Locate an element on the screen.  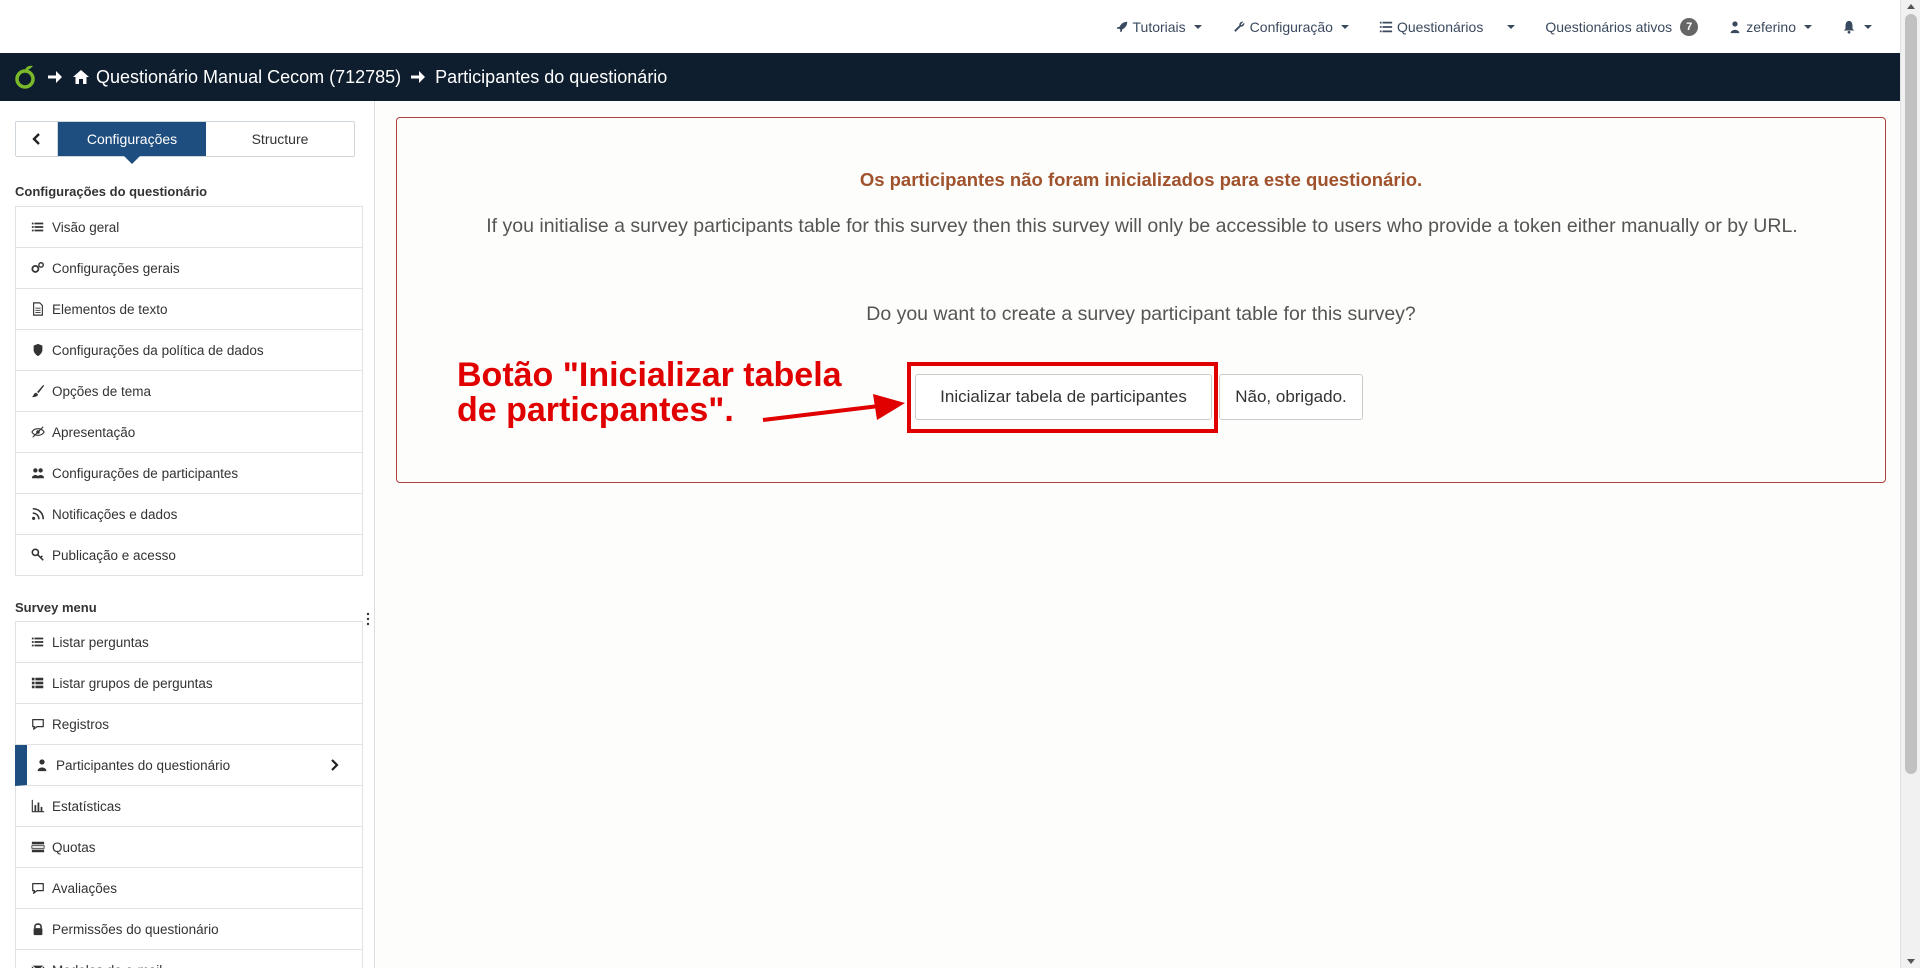
breadcrumb-survey-link: Questionário Manual Cecom (712785) is located at coordinates (236, 77).